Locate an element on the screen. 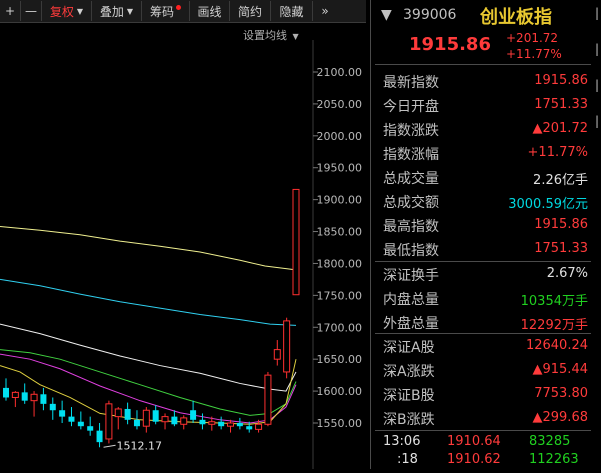  tick-price: 1910.62 is located at coordinates (474, 459).